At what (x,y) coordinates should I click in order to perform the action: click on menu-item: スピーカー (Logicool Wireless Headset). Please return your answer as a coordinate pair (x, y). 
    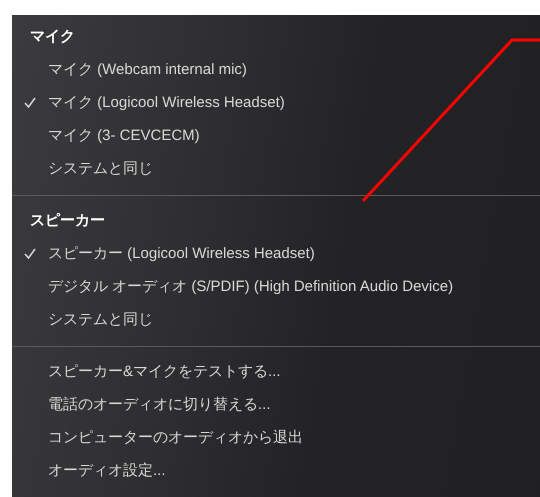
    Looking at the image, I should click on (181, 253).